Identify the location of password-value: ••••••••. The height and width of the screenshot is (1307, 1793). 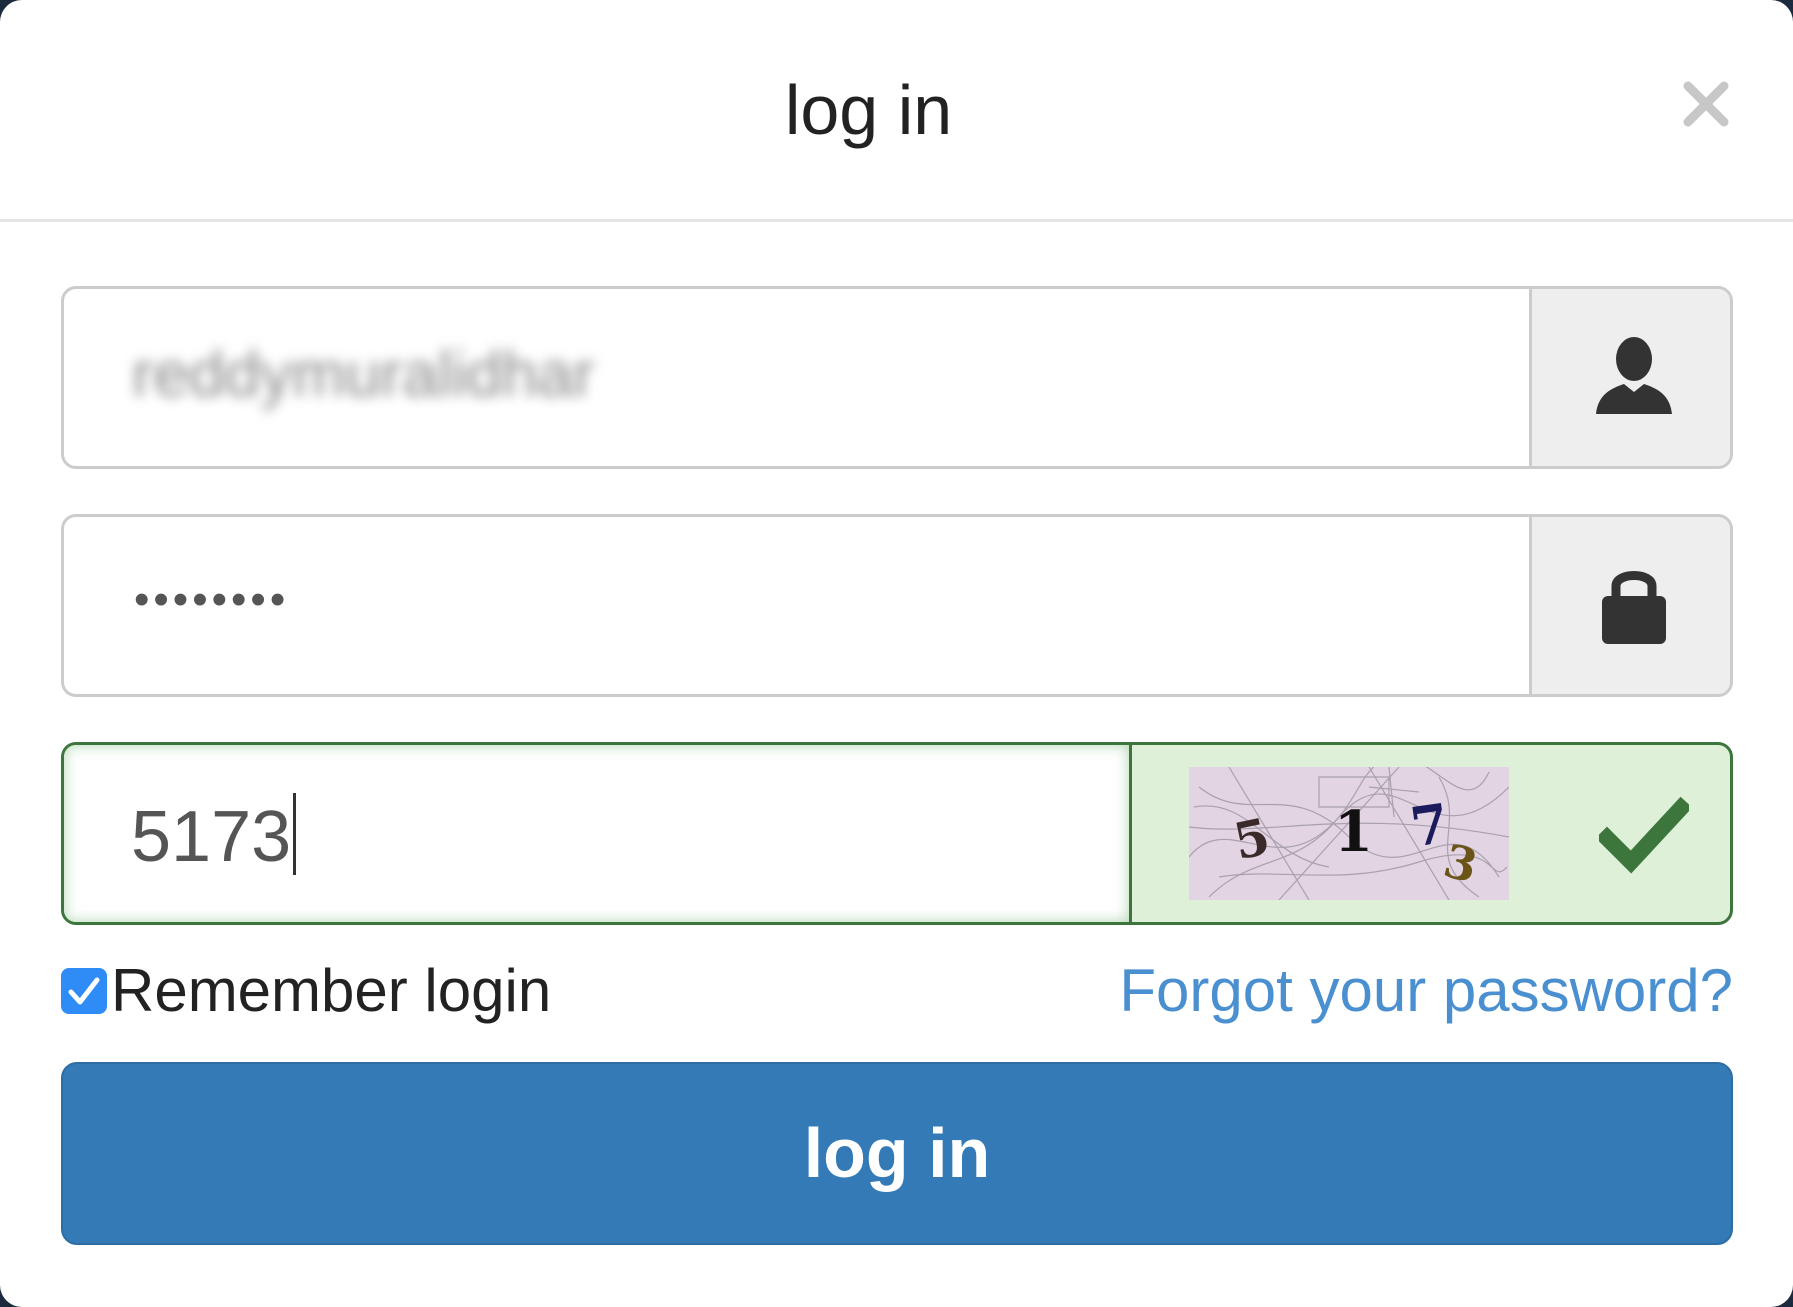
(212, 599).